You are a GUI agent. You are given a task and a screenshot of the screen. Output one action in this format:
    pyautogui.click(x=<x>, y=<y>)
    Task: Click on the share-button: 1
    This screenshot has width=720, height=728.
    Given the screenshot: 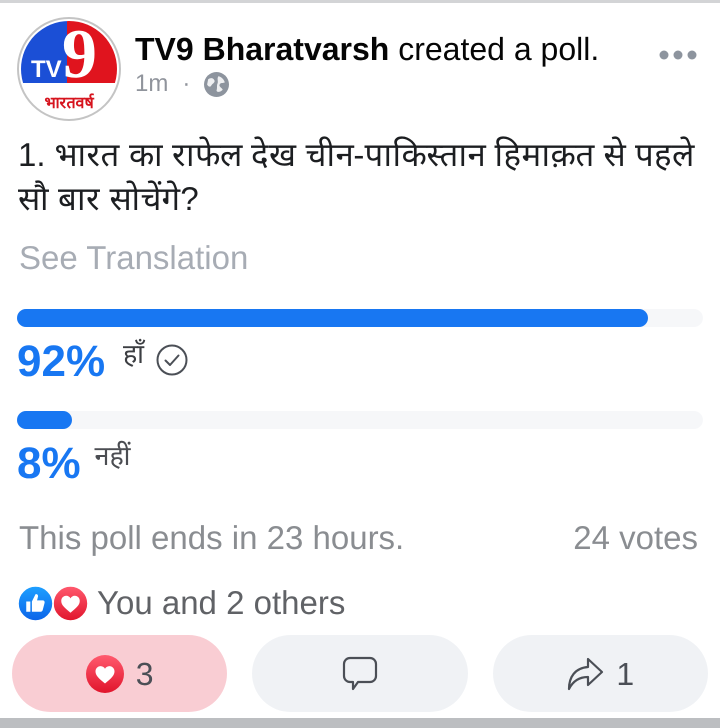 What is the action you would take?
    pyautogui.click(x=600, y=673)
    